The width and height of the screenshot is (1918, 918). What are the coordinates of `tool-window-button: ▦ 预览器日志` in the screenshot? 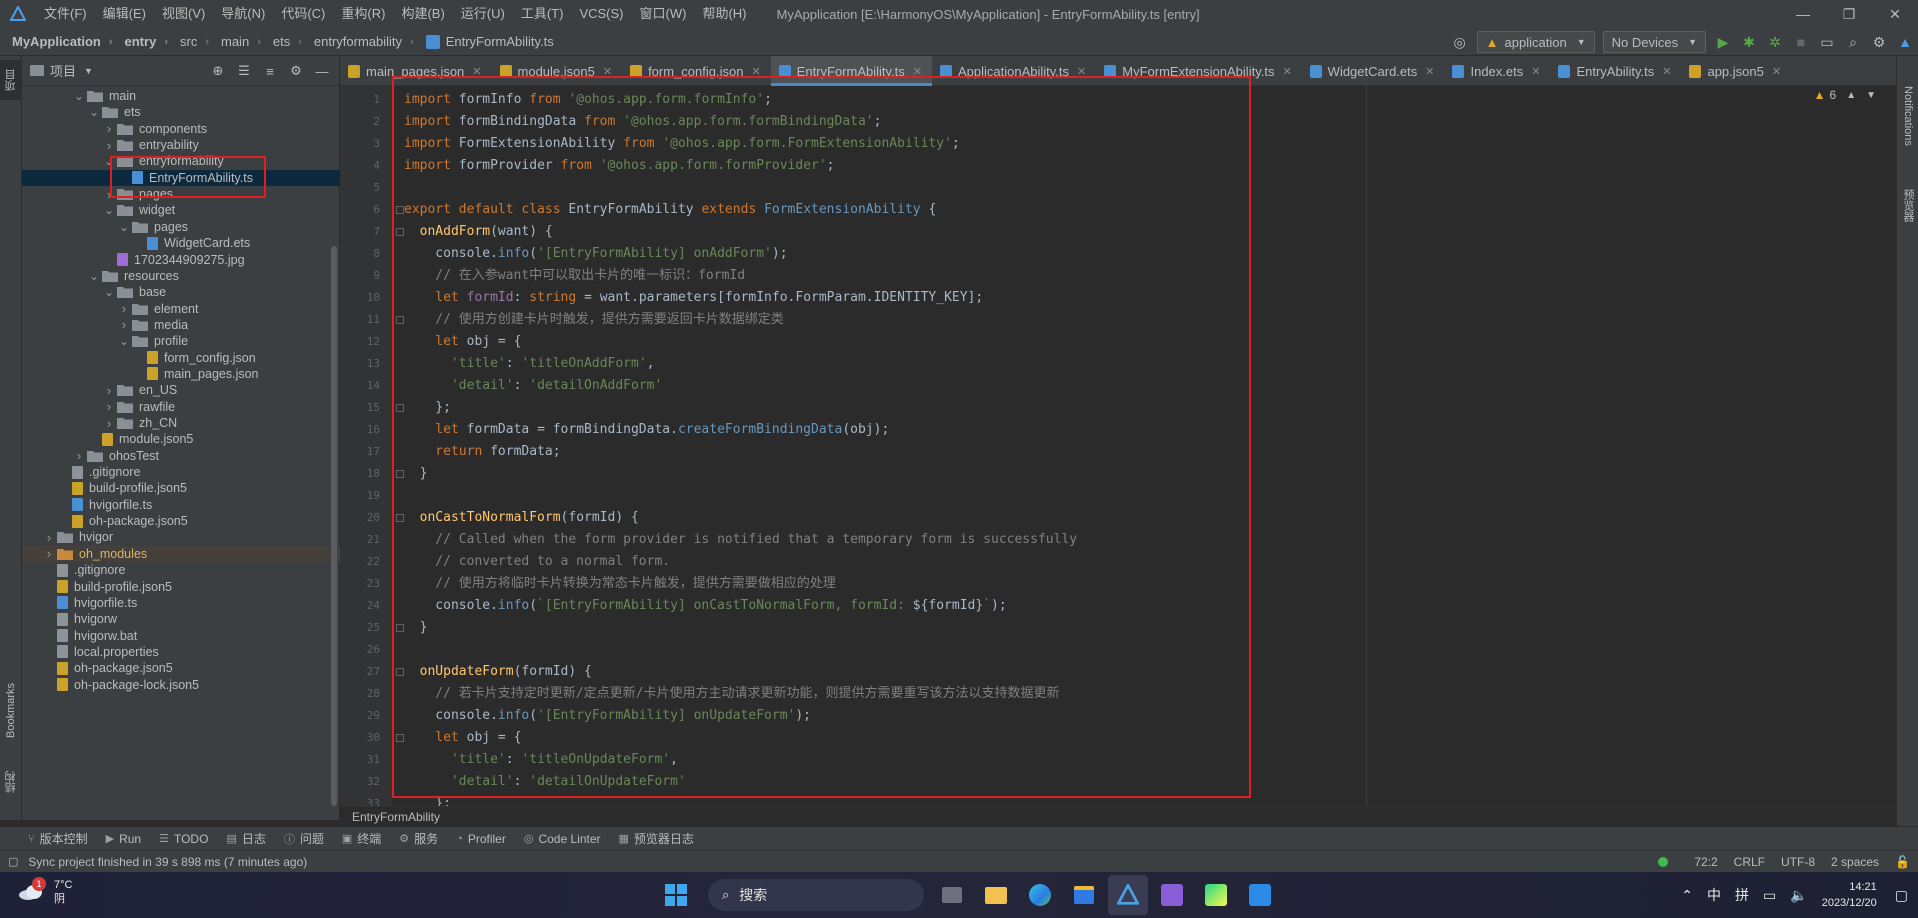 It's located at (656, 838).